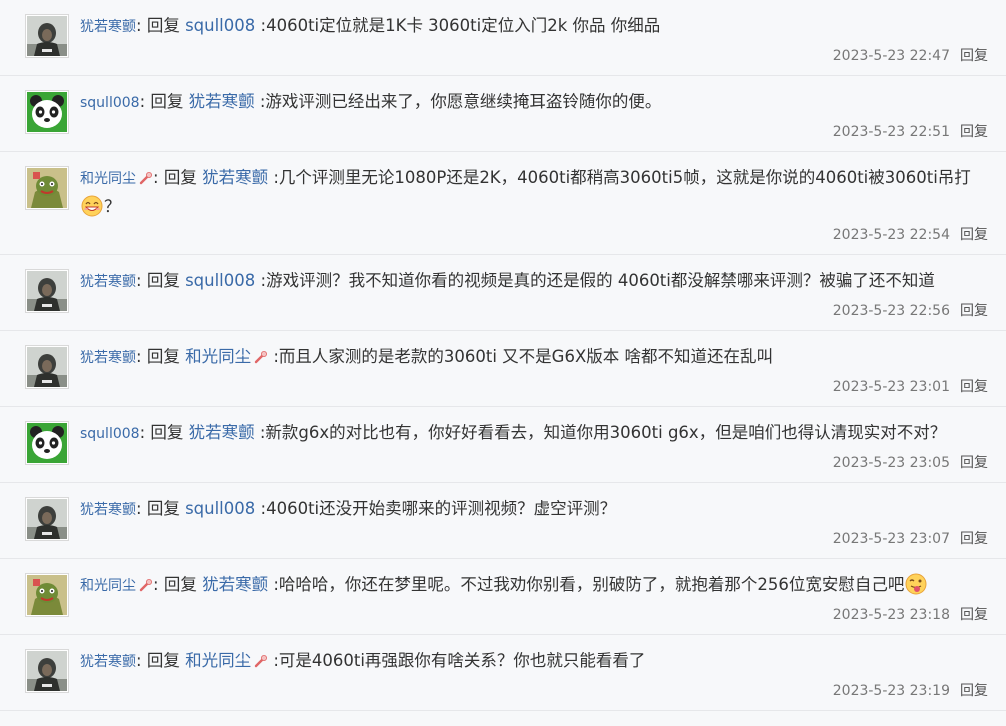  I want to click on reply-meta: 2023-5-23 22:56 回复, so click(503, 313).